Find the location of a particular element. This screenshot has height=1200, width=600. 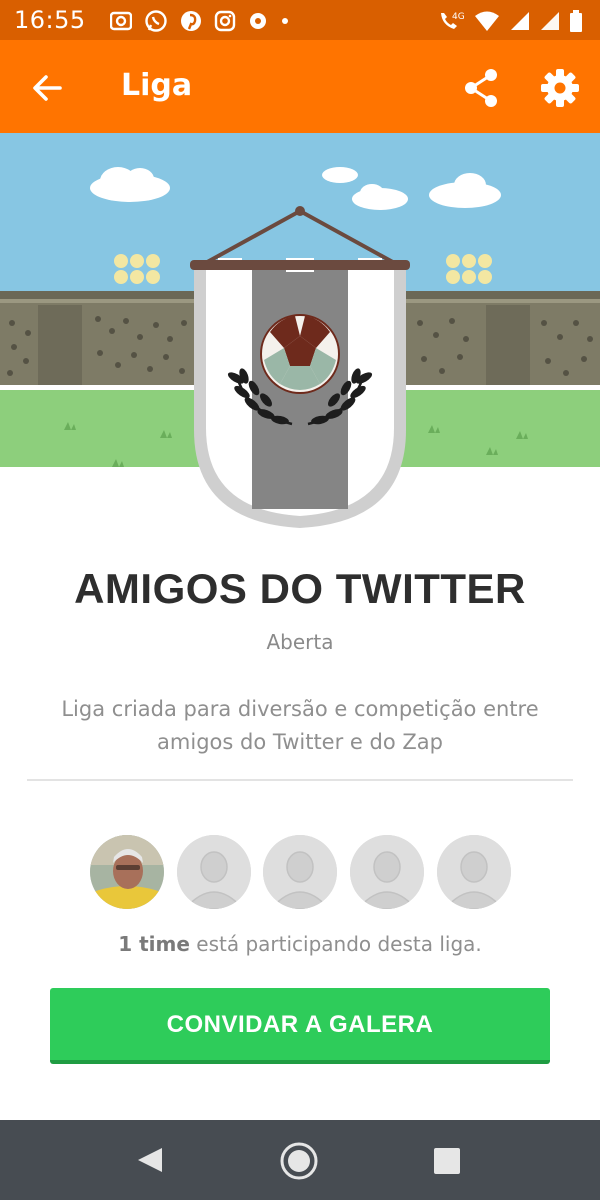

app-bar: Liga is located at coordinates (300, 86).